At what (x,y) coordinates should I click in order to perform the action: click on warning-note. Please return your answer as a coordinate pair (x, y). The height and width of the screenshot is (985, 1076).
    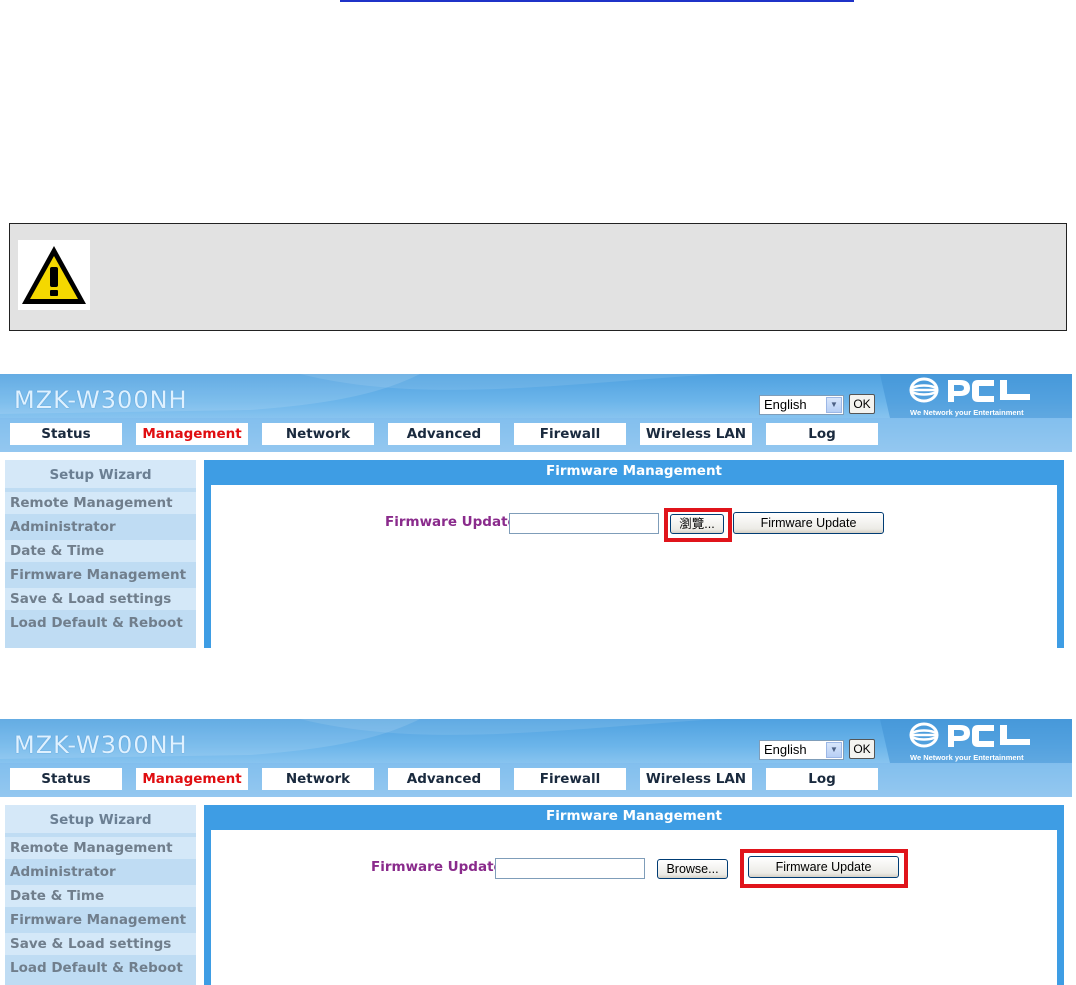
    Looking at the image, I should click on (538, 277).